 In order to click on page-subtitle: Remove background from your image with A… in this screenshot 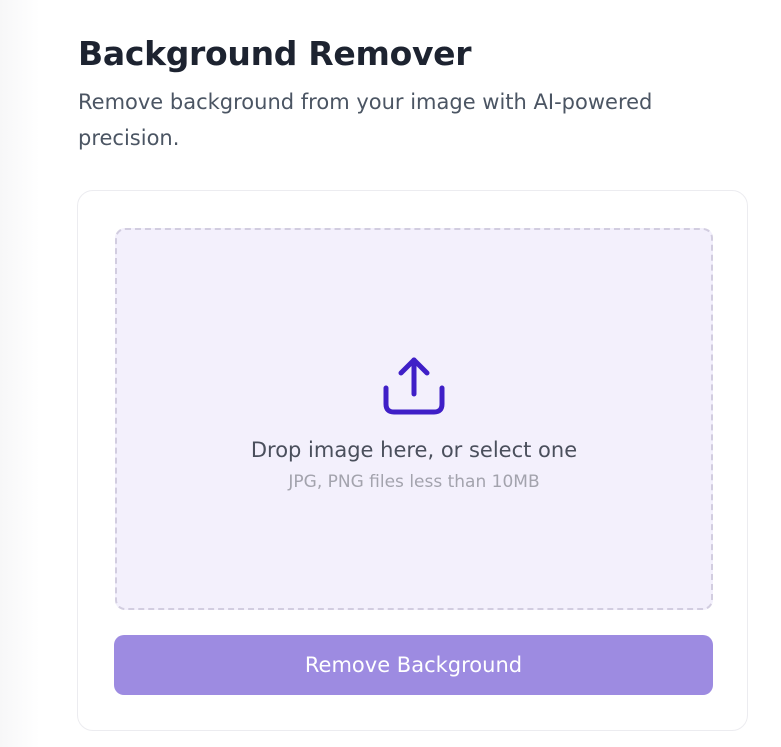, I will do `click(365, 120)`.